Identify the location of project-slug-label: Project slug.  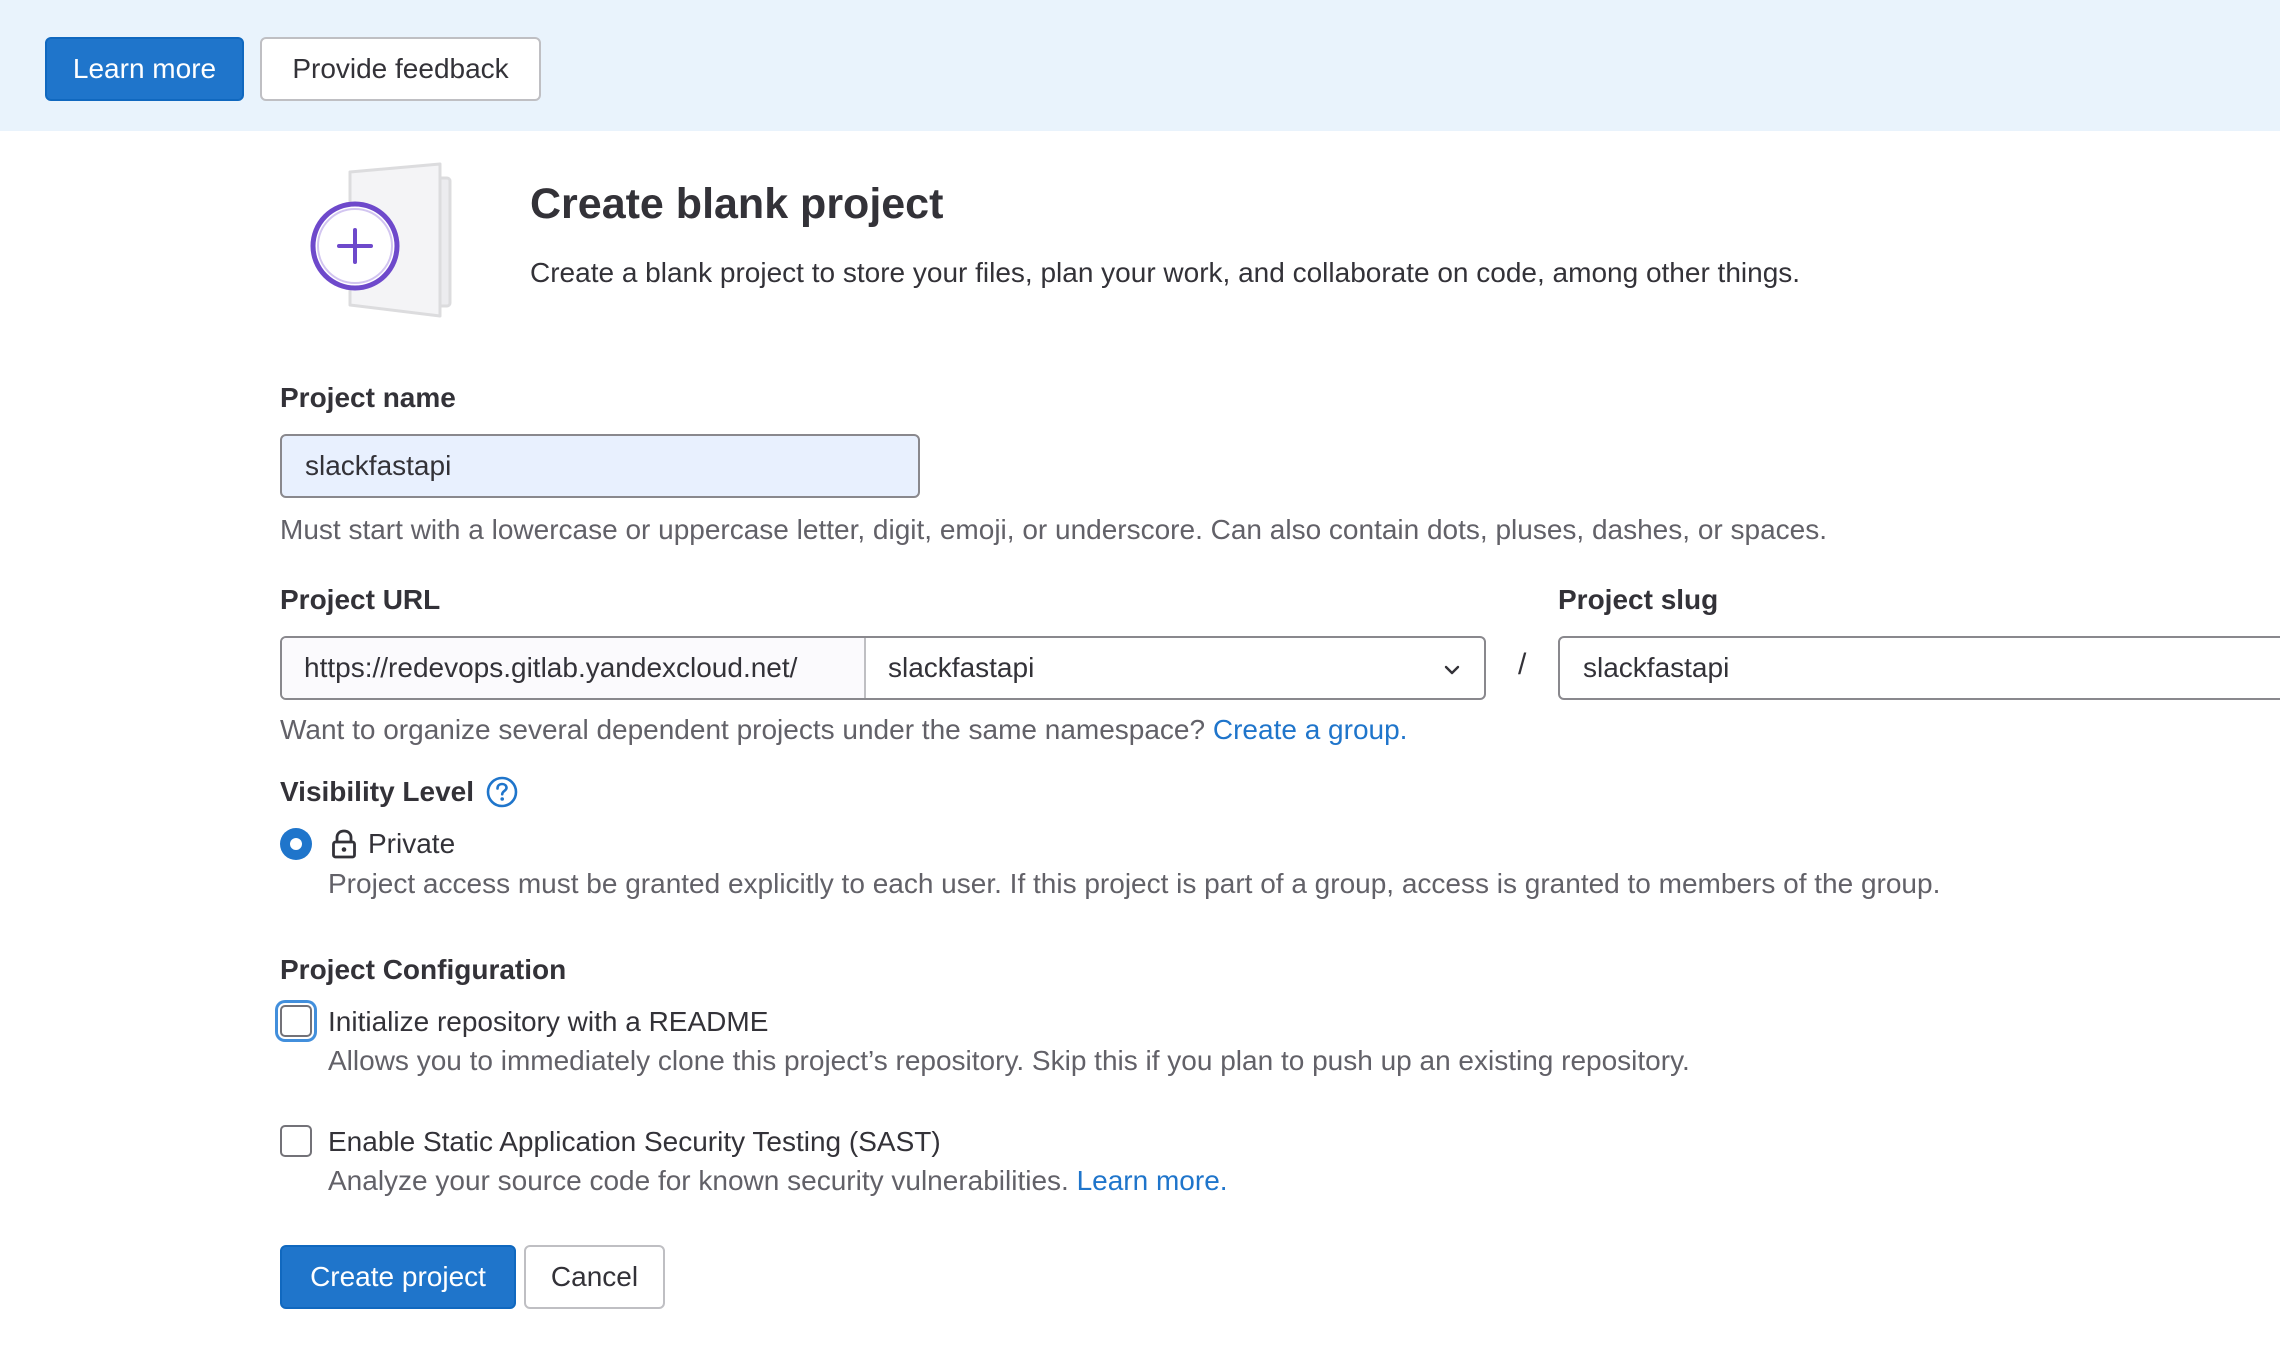
(1638, 599).